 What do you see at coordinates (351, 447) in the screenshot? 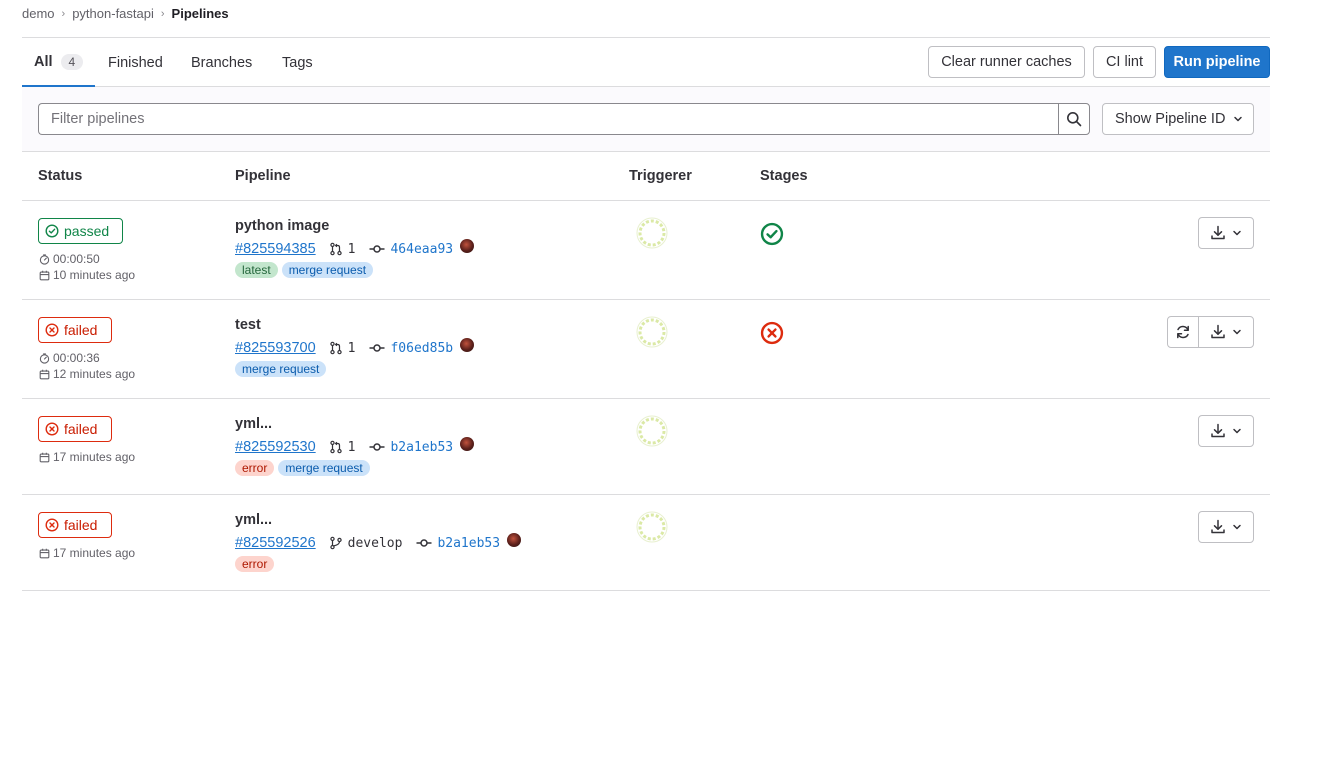
I see `mr-count: 1` at bounding box center [351, 447].